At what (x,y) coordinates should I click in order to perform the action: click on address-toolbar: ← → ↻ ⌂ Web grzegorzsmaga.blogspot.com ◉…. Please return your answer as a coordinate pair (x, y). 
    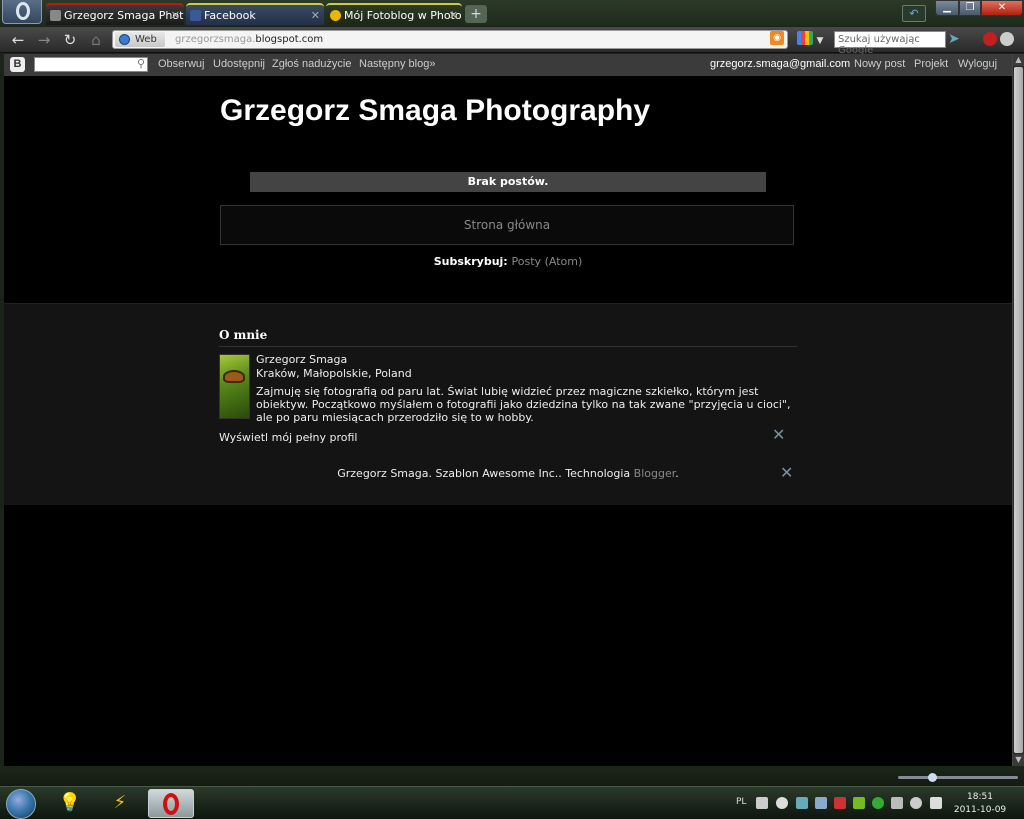
    Looking at the image, I should click on (512, 41).